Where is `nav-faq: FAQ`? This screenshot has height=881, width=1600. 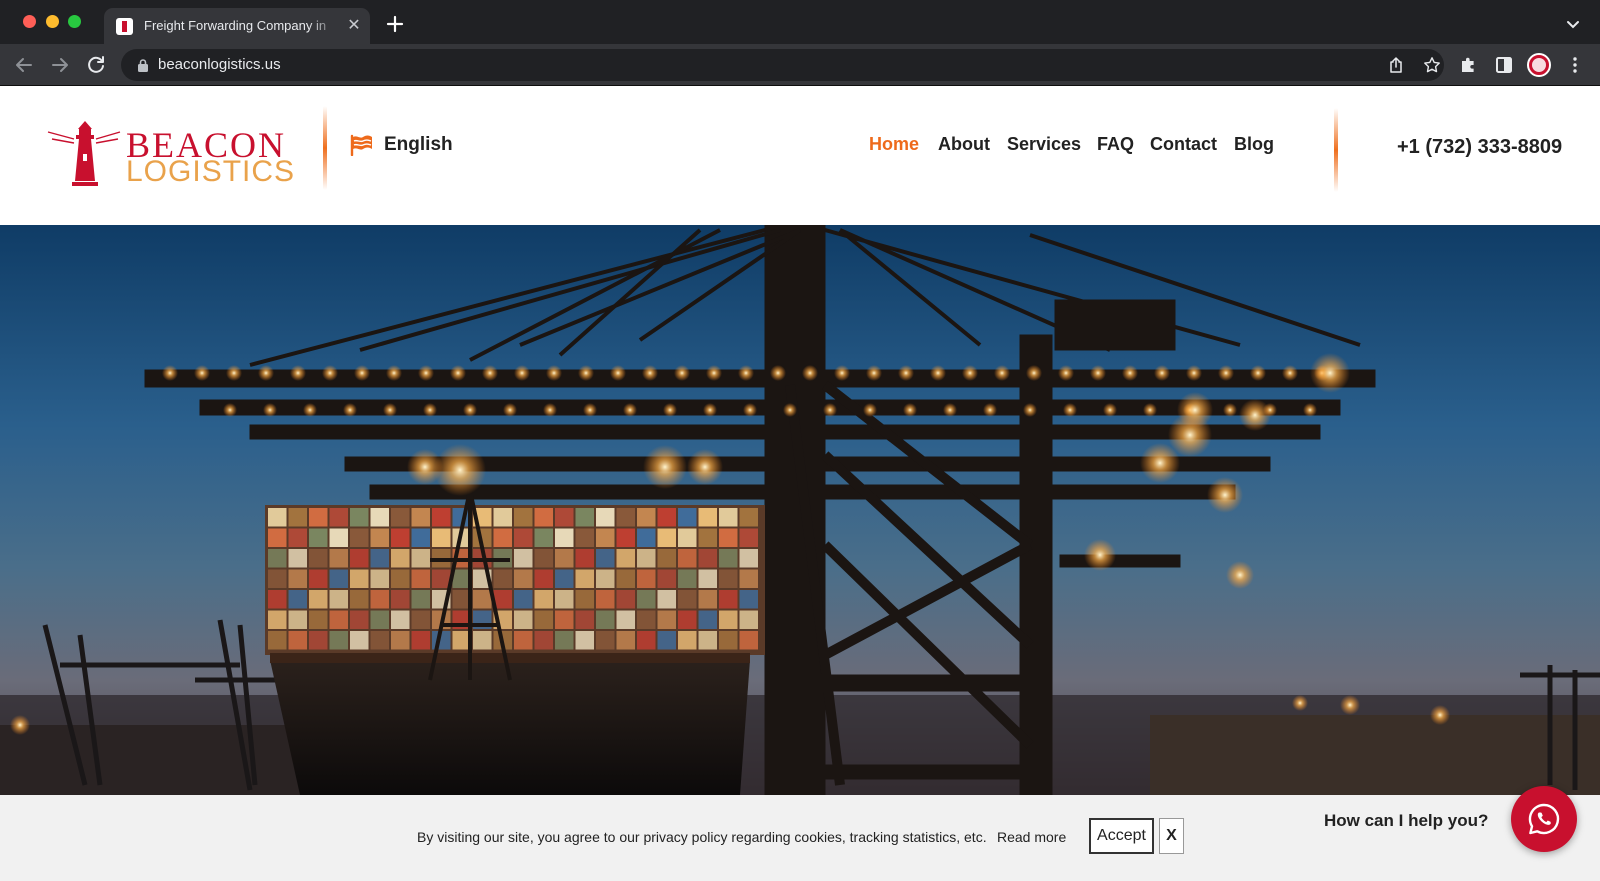 nav-faq: FAQ is located at coordinates (1115, 144).